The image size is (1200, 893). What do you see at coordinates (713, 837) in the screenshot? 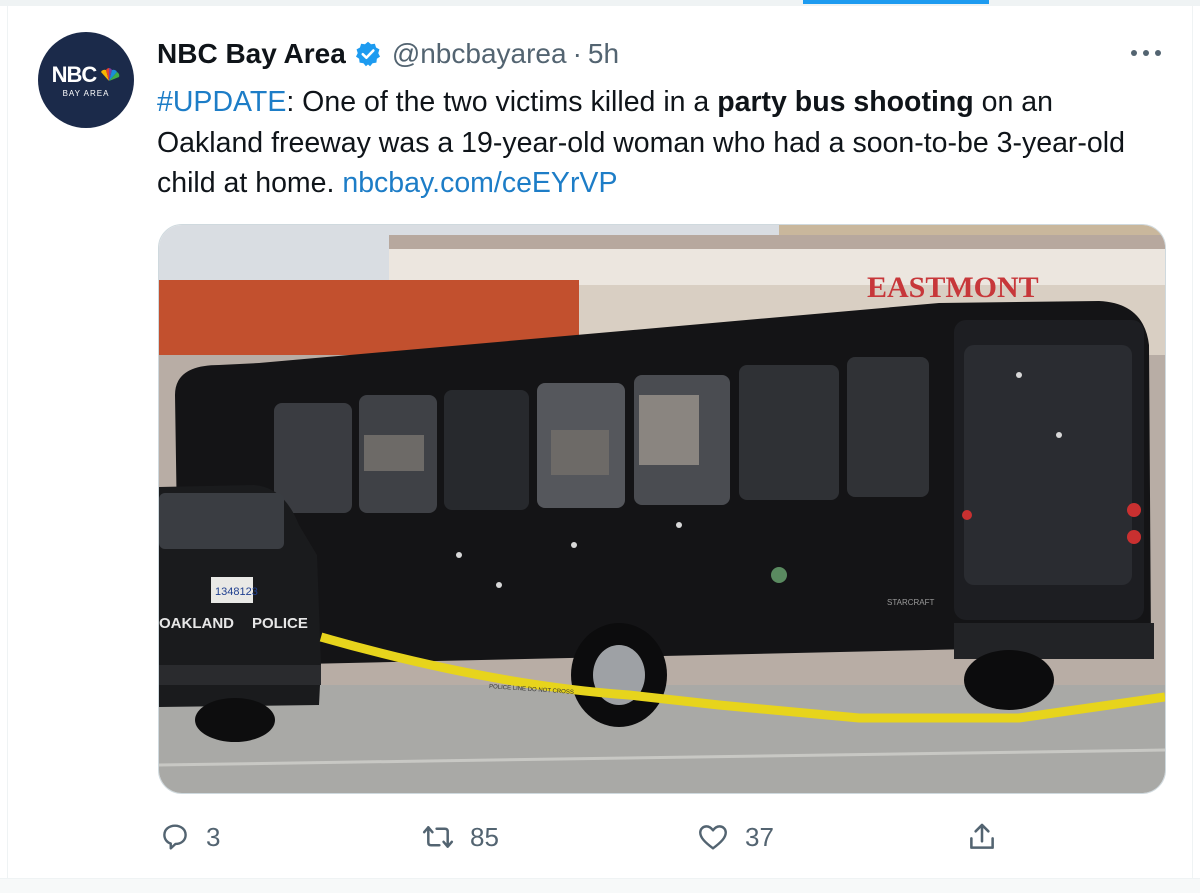
I see `heart-icon` at bounding box center [713, 837].